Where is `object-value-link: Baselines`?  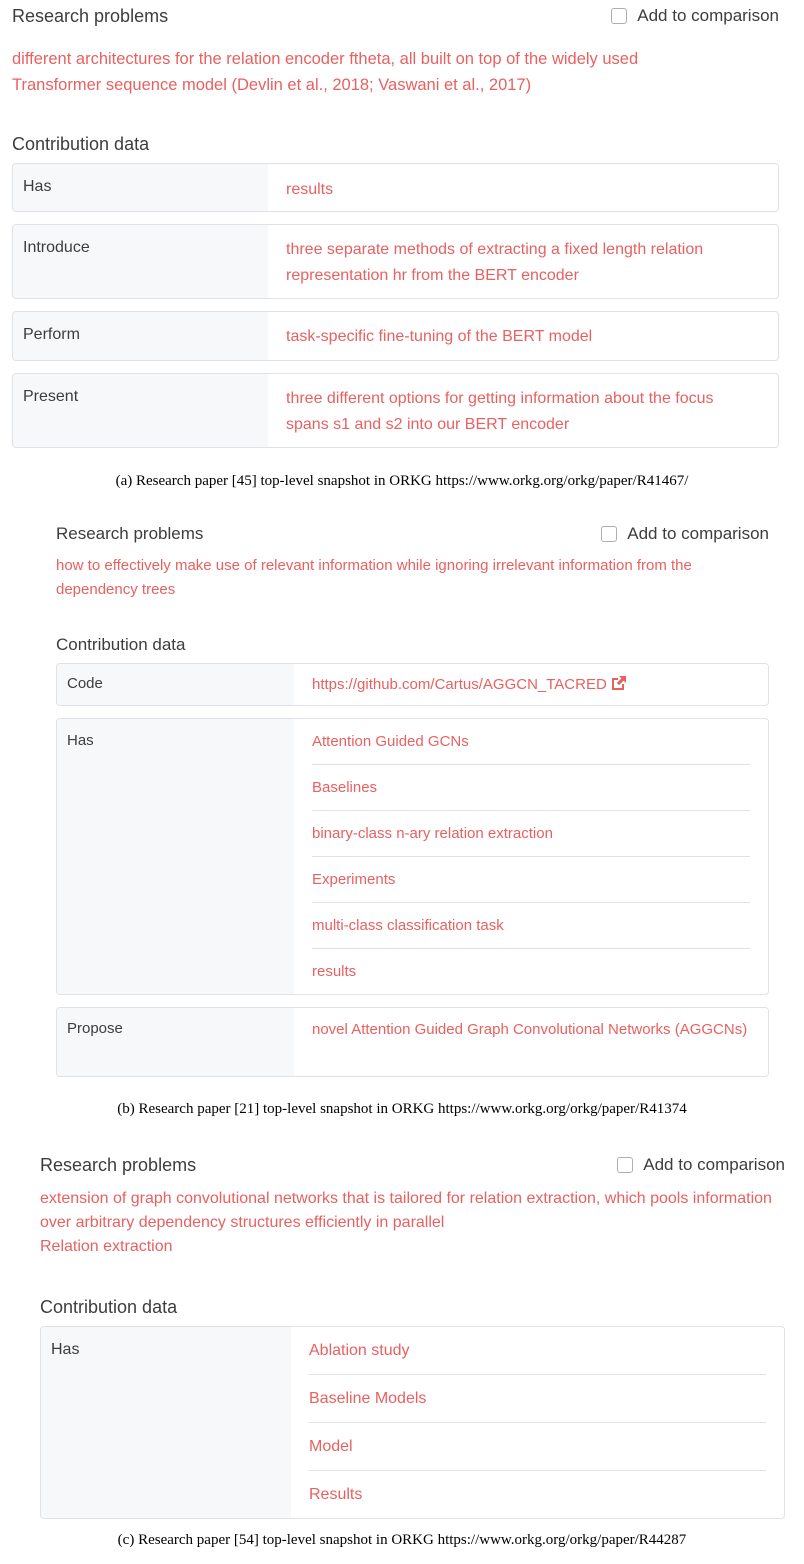 object-value-link: Baselines is located at coordinates (531, 788).